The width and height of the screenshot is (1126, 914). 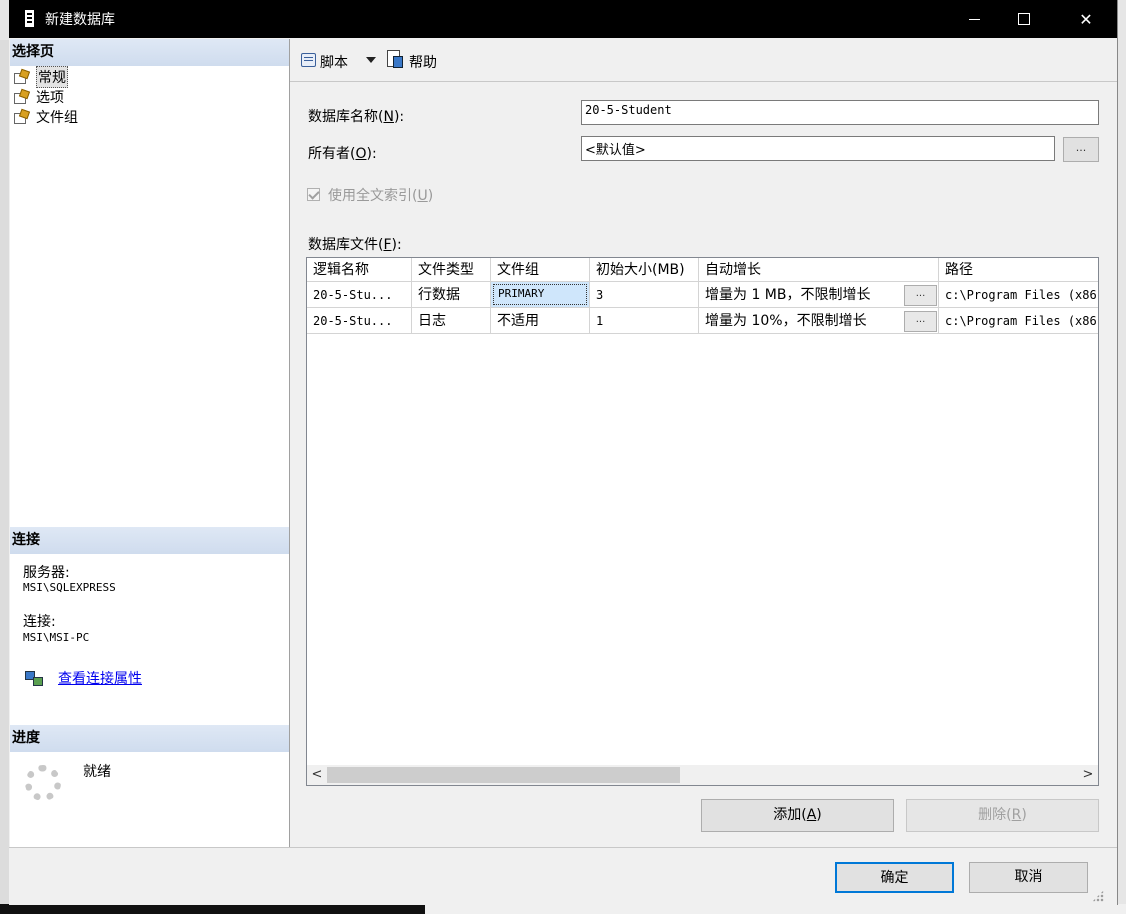 What do you see at coordinates (451, 321) in the screenshot?
I see `file-type-cell: 日志` at bounding box center [451, 321].